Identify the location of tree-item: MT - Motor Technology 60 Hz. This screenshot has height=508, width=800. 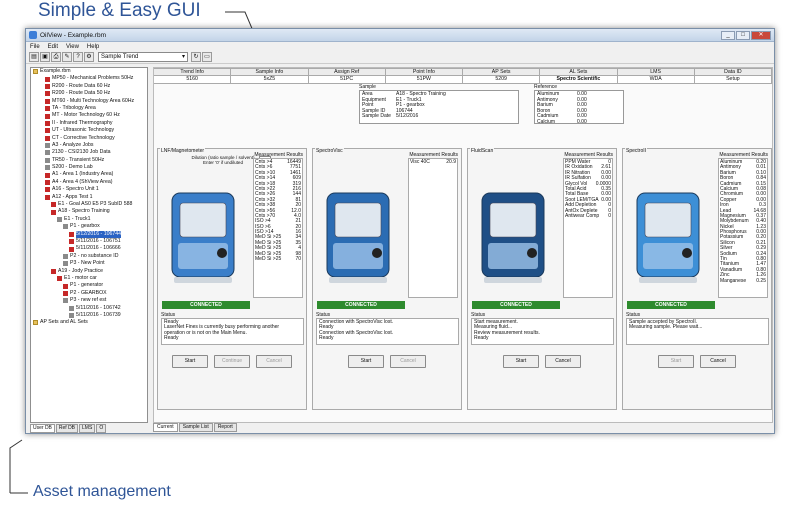
(89, 115).